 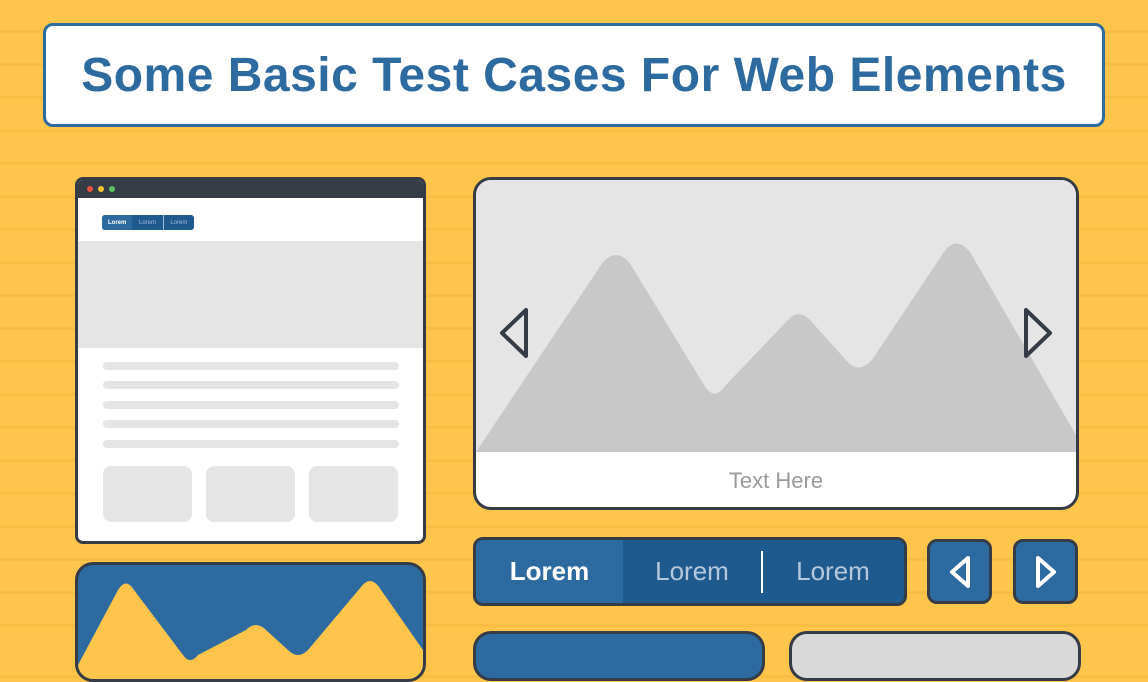 I want to click on next-button, so click(x=1045, y=571).